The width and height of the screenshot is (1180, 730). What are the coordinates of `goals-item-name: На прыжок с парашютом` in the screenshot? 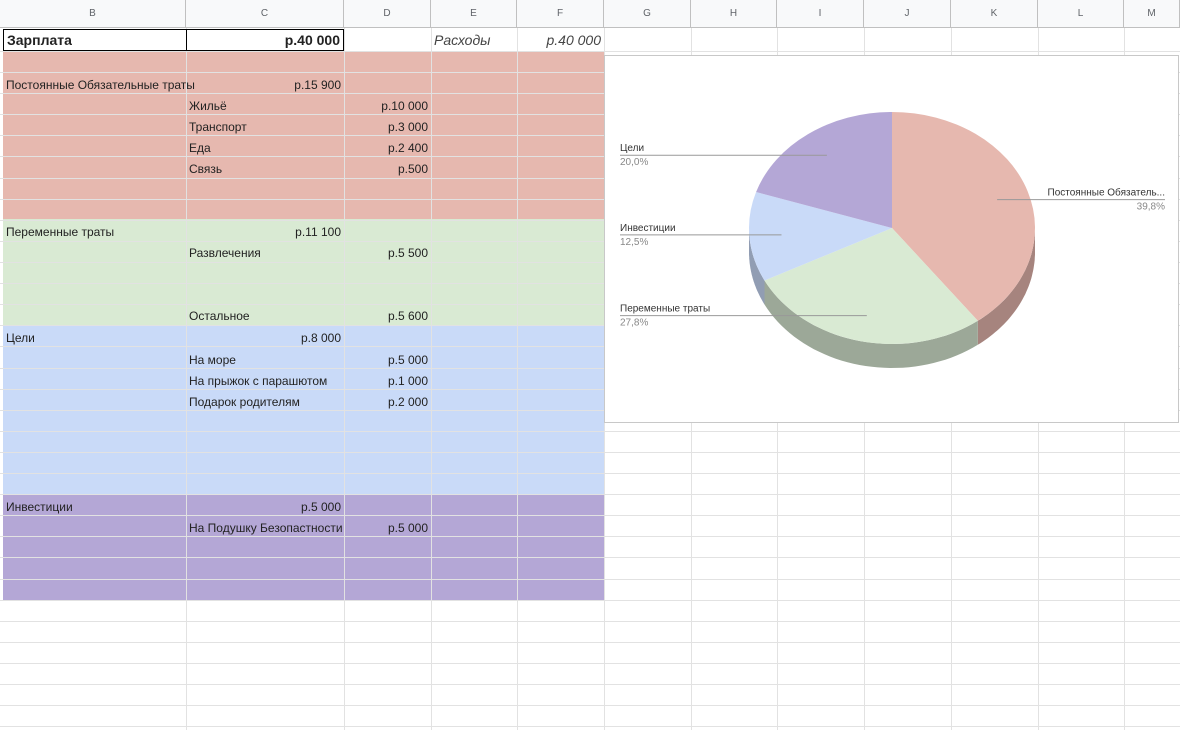 It's located at (265, 380).